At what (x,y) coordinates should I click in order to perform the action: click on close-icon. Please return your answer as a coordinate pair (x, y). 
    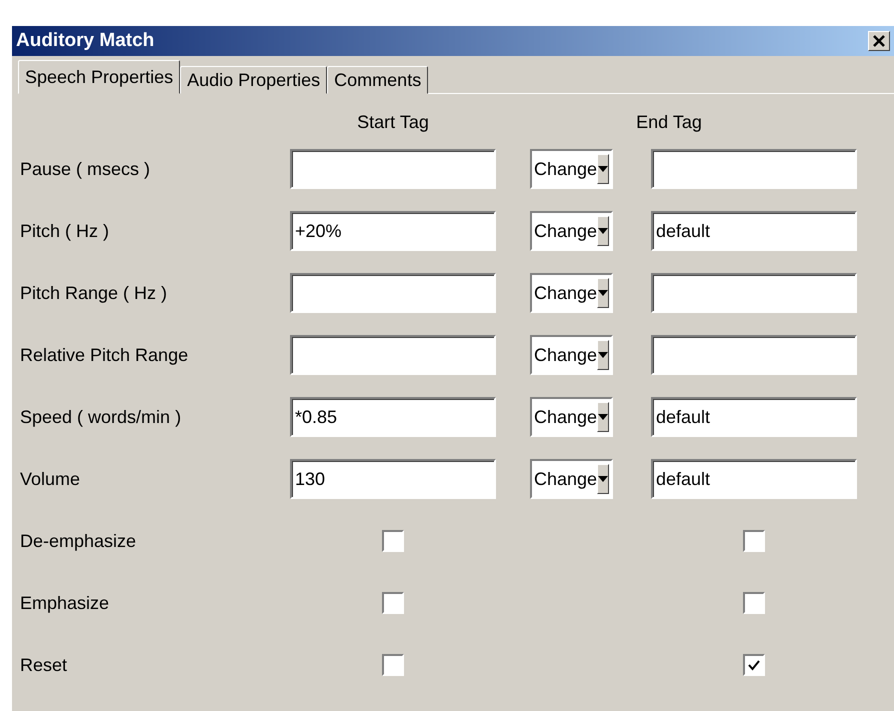
    Looking at the image, I should click on (879, 41).